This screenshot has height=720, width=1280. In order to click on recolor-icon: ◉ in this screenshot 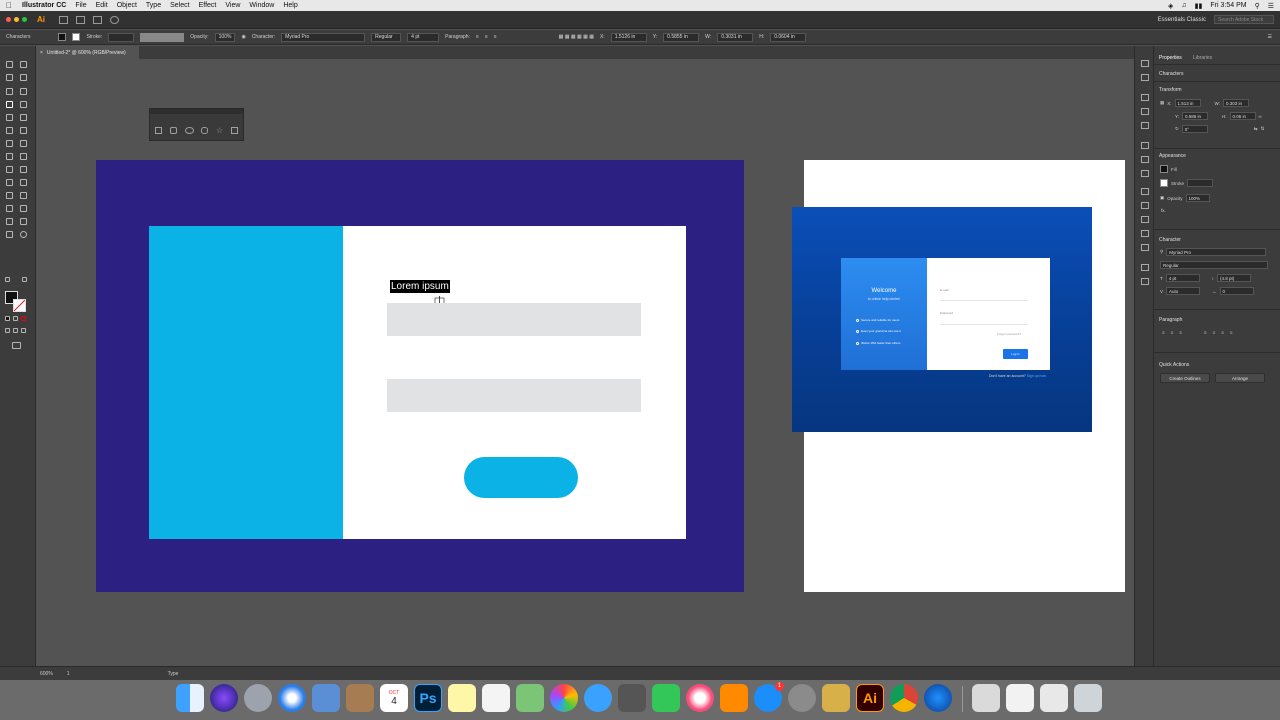, I will do `click(243, 37)`.